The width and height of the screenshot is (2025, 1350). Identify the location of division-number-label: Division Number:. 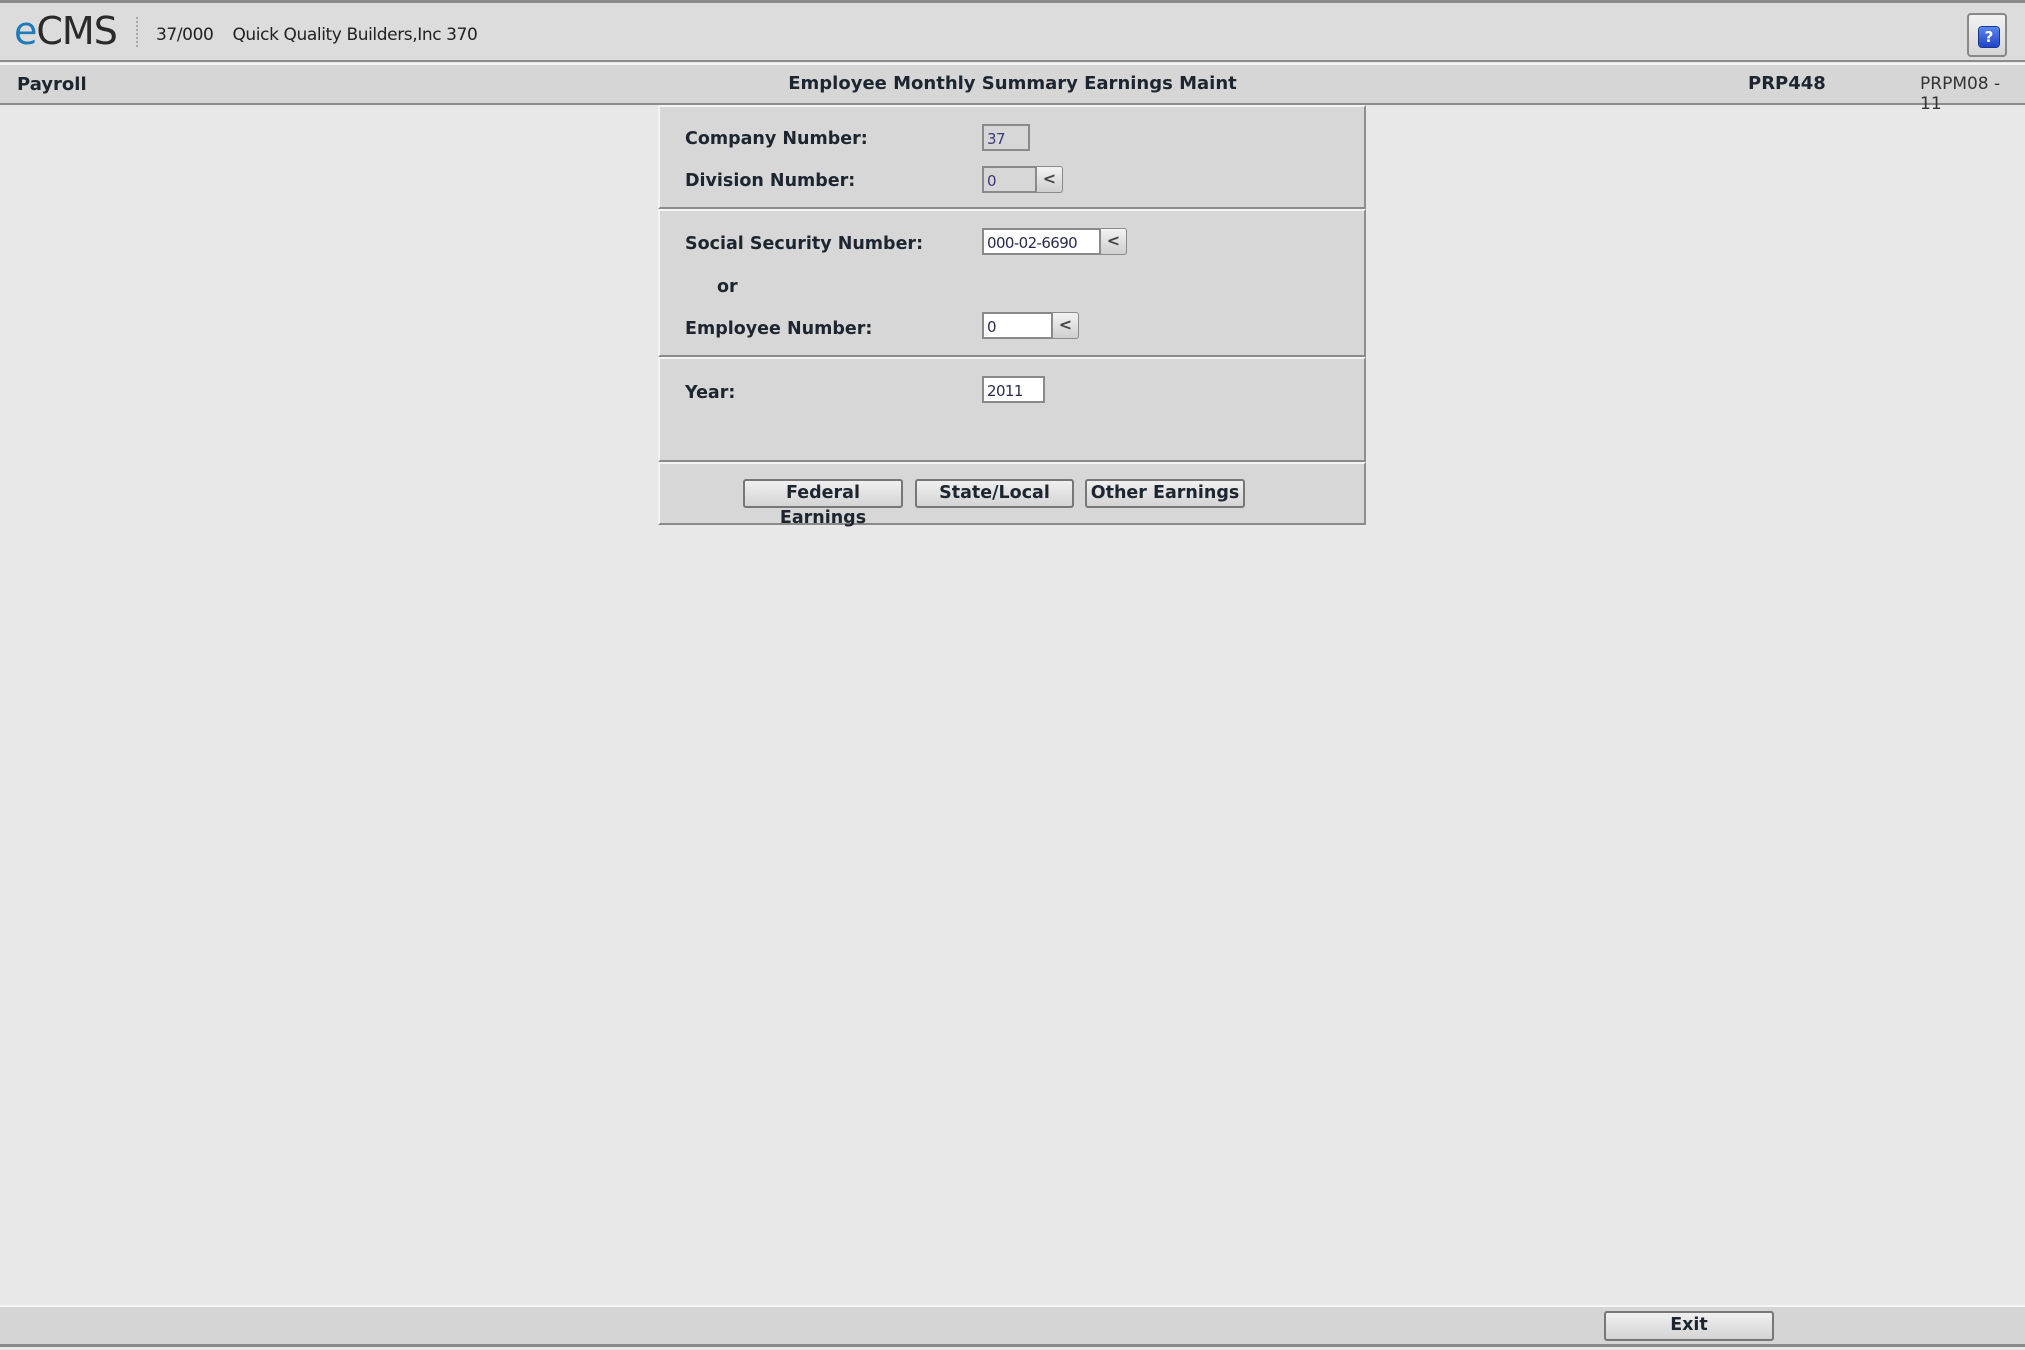
(770, 181).